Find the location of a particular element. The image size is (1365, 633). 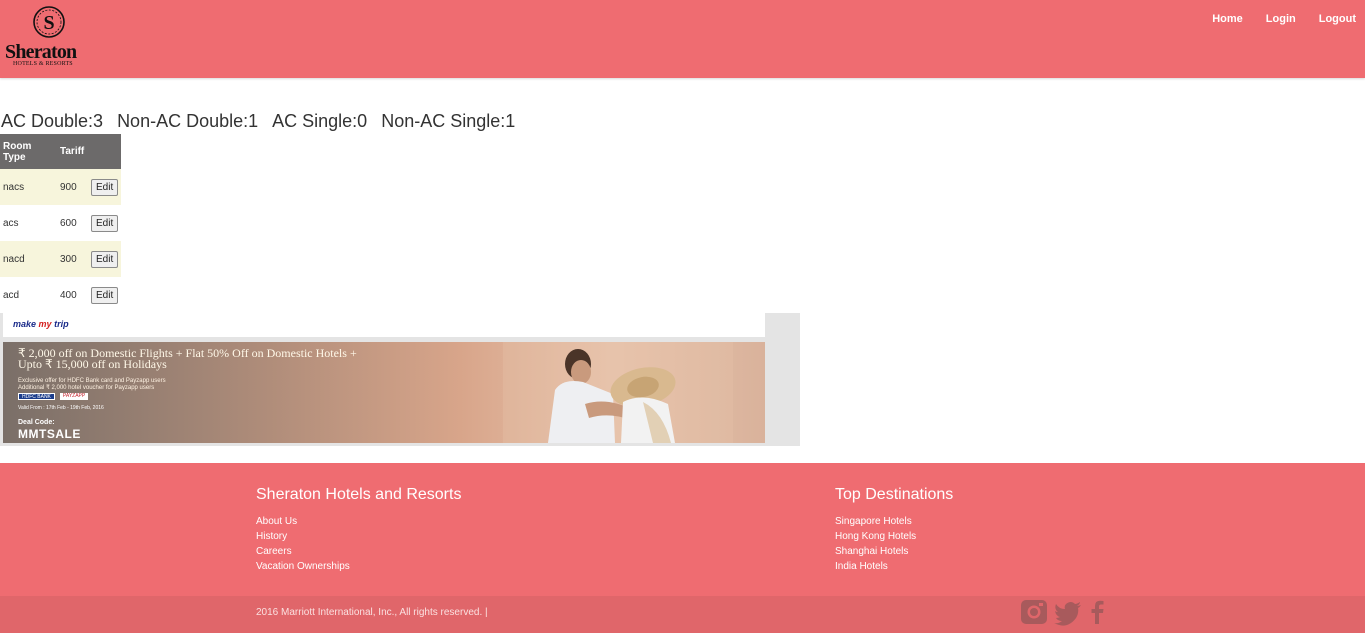

couple-illustration is located at coordinates (618, 392).